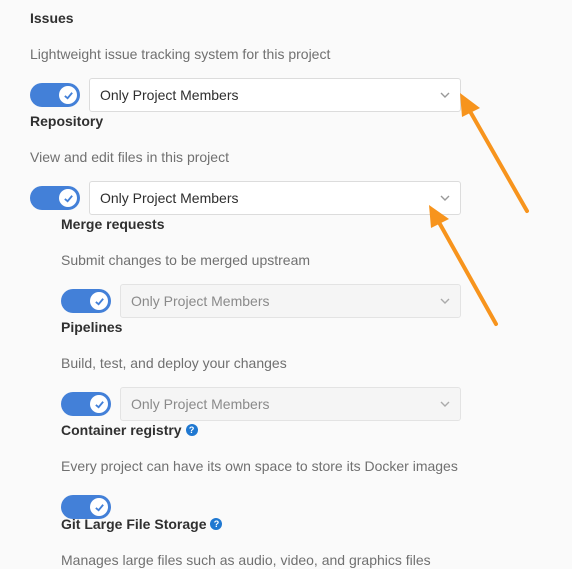 The height and width of the screenshot is (569, 572). I want to click on pipelines-title: Pipelines, so click(92, 327).